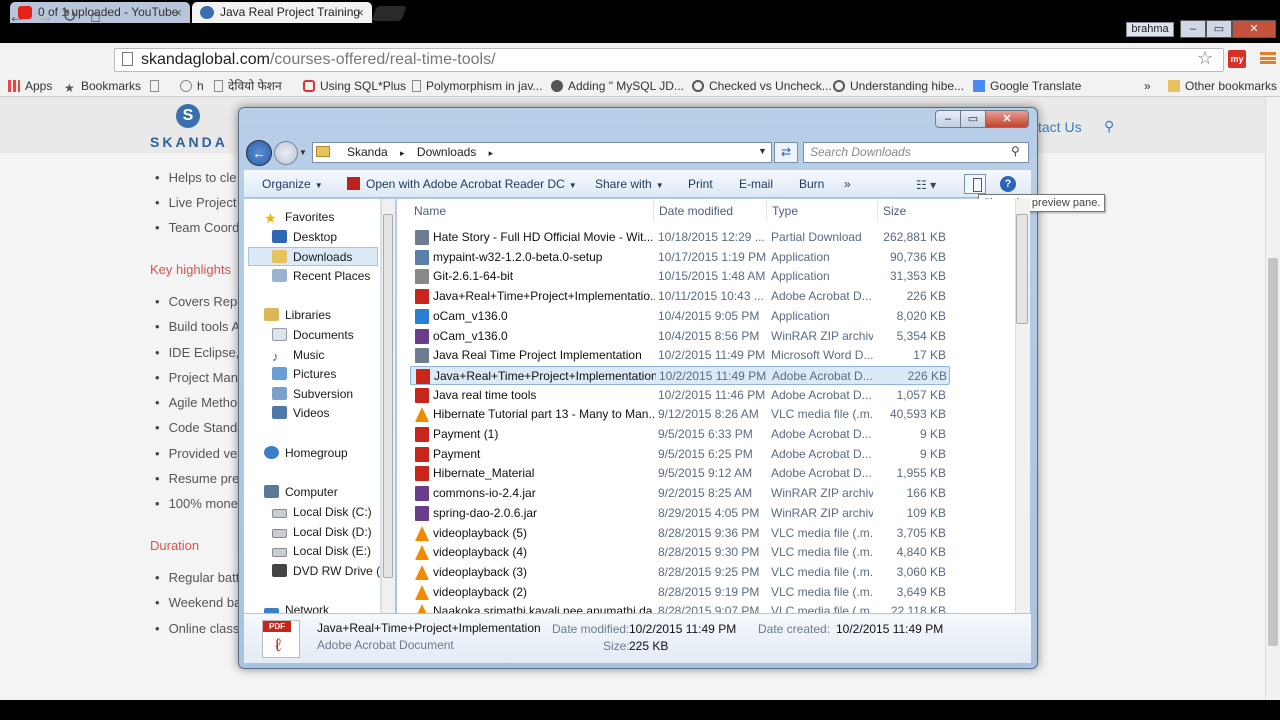  I want to click on nav-computer: Computer, so click(301, 492).